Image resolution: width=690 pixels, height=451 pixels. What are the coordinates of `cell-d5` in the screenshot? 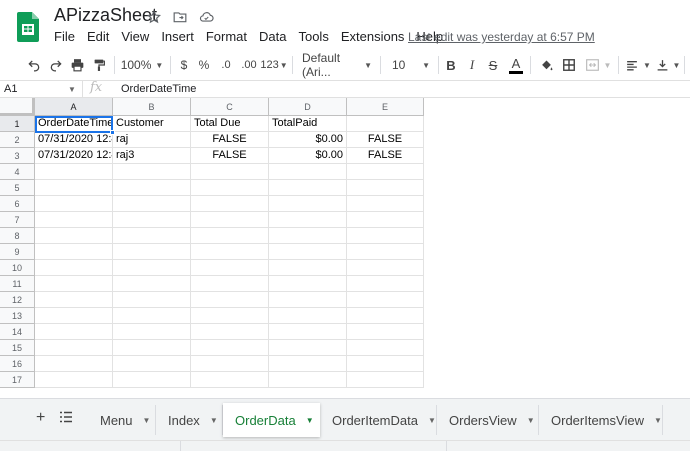 It's located at (308, 188).